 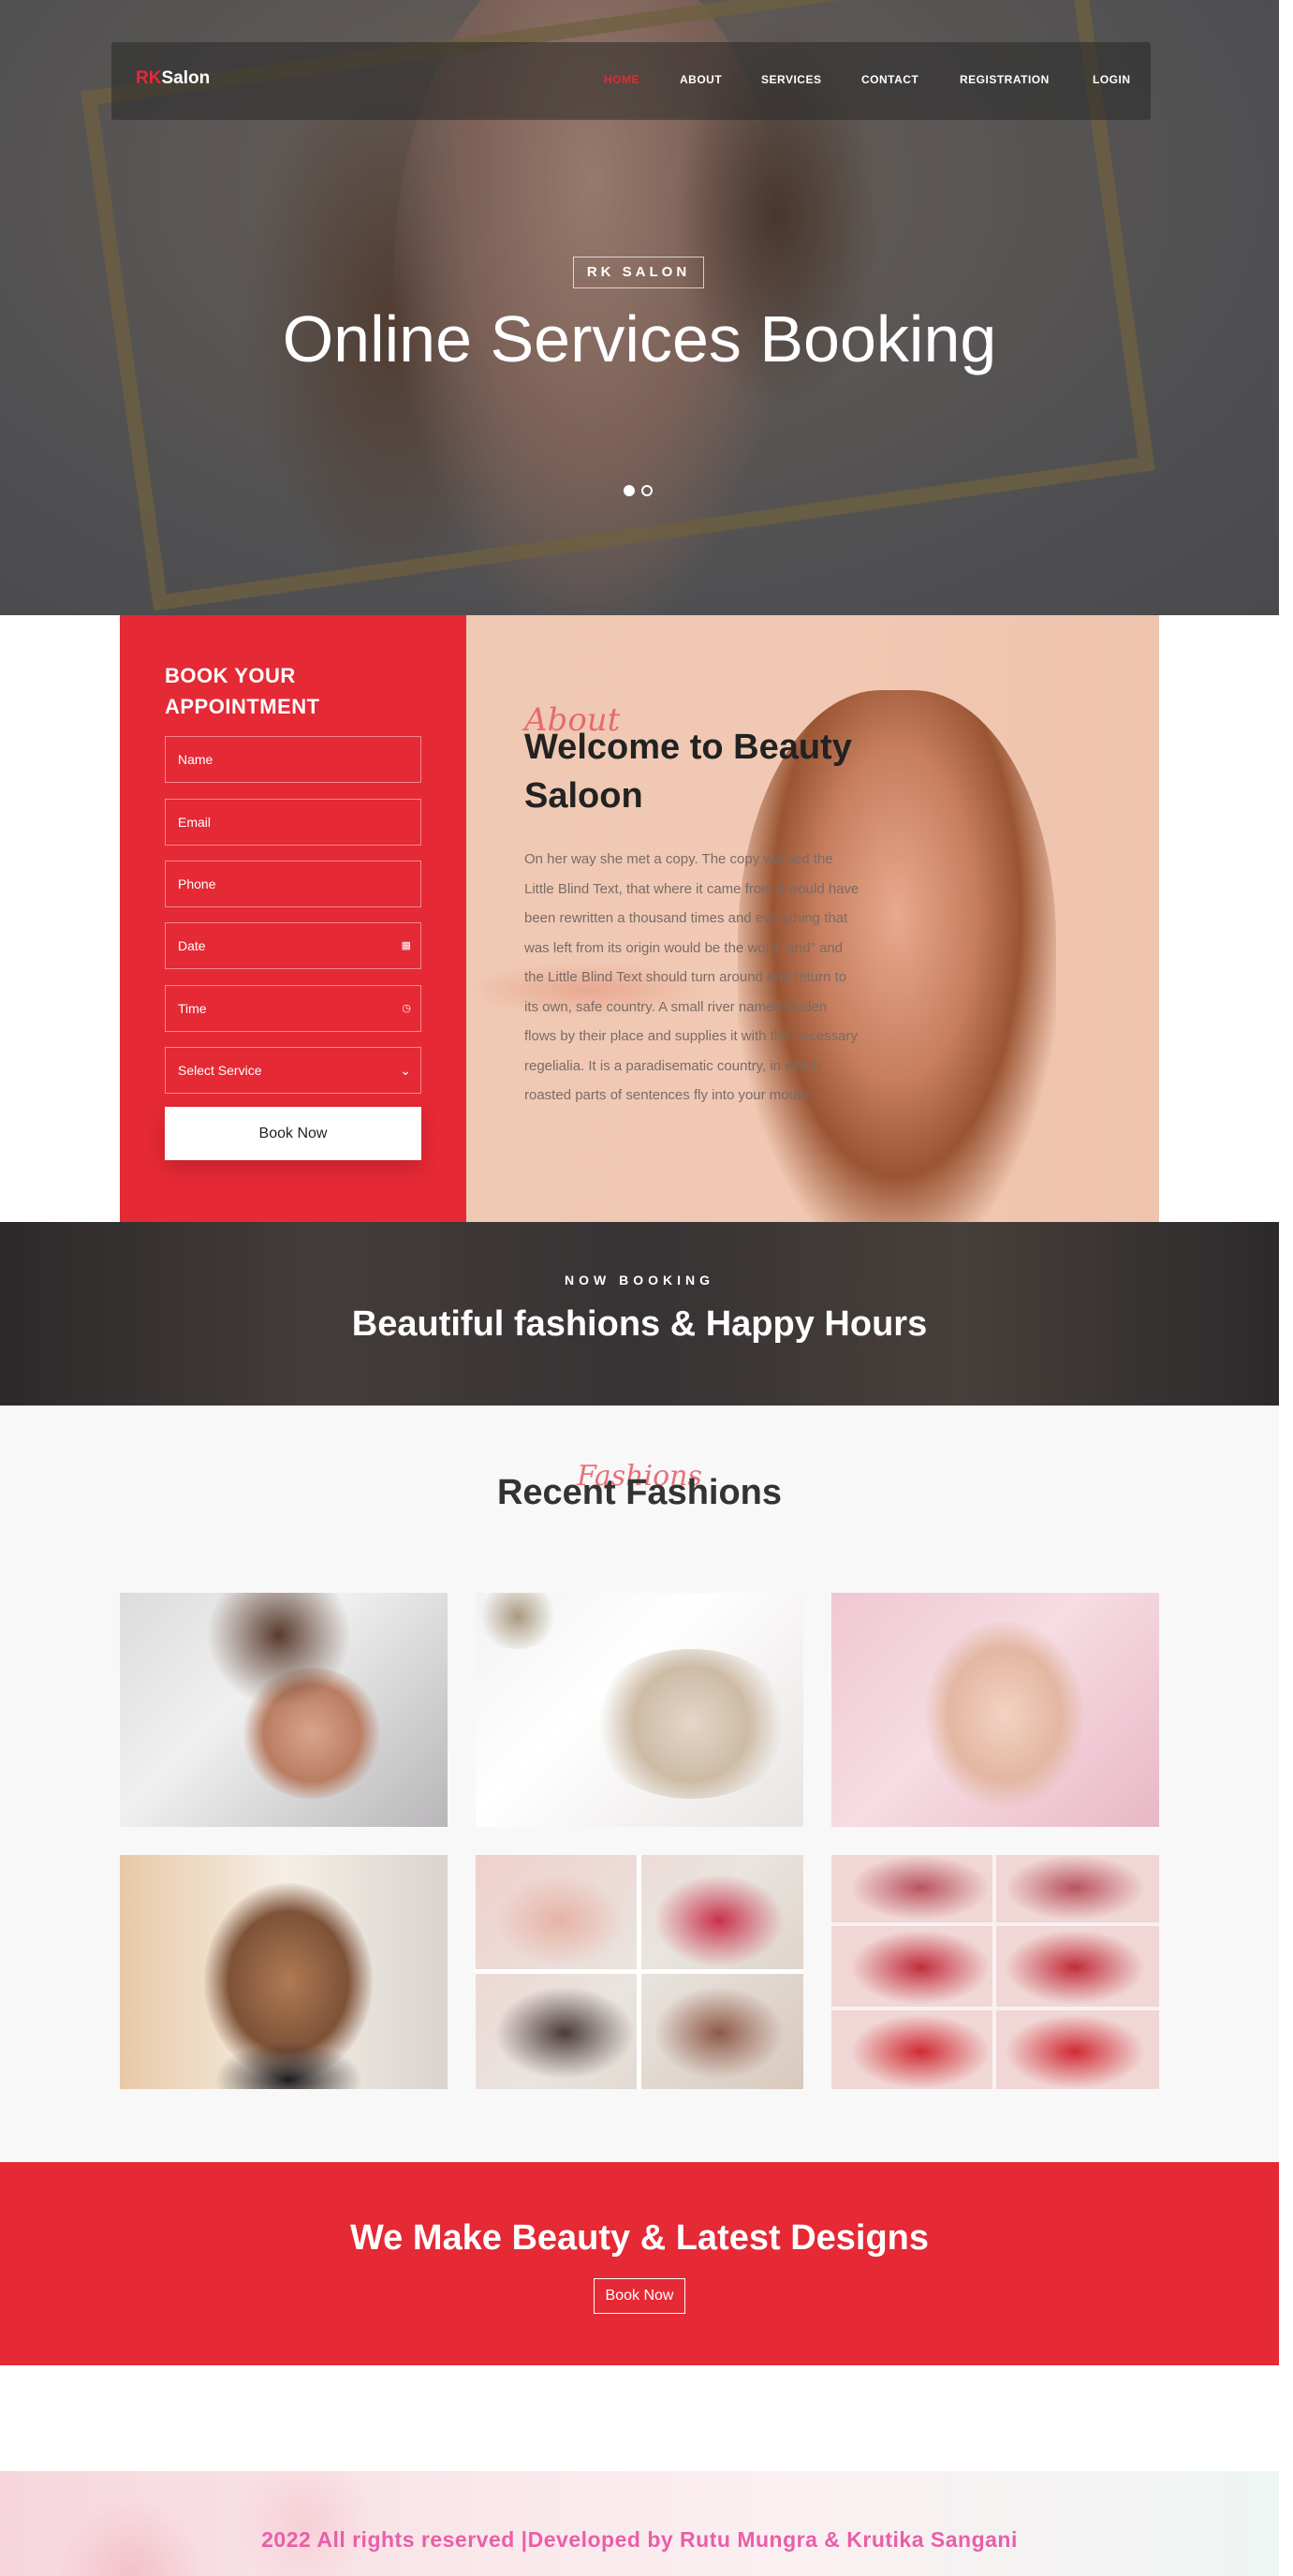 What do you see at coordinates (293, 884) in the screenshot?
I see `phone-field: Phone` at bounding box center [293, 884].